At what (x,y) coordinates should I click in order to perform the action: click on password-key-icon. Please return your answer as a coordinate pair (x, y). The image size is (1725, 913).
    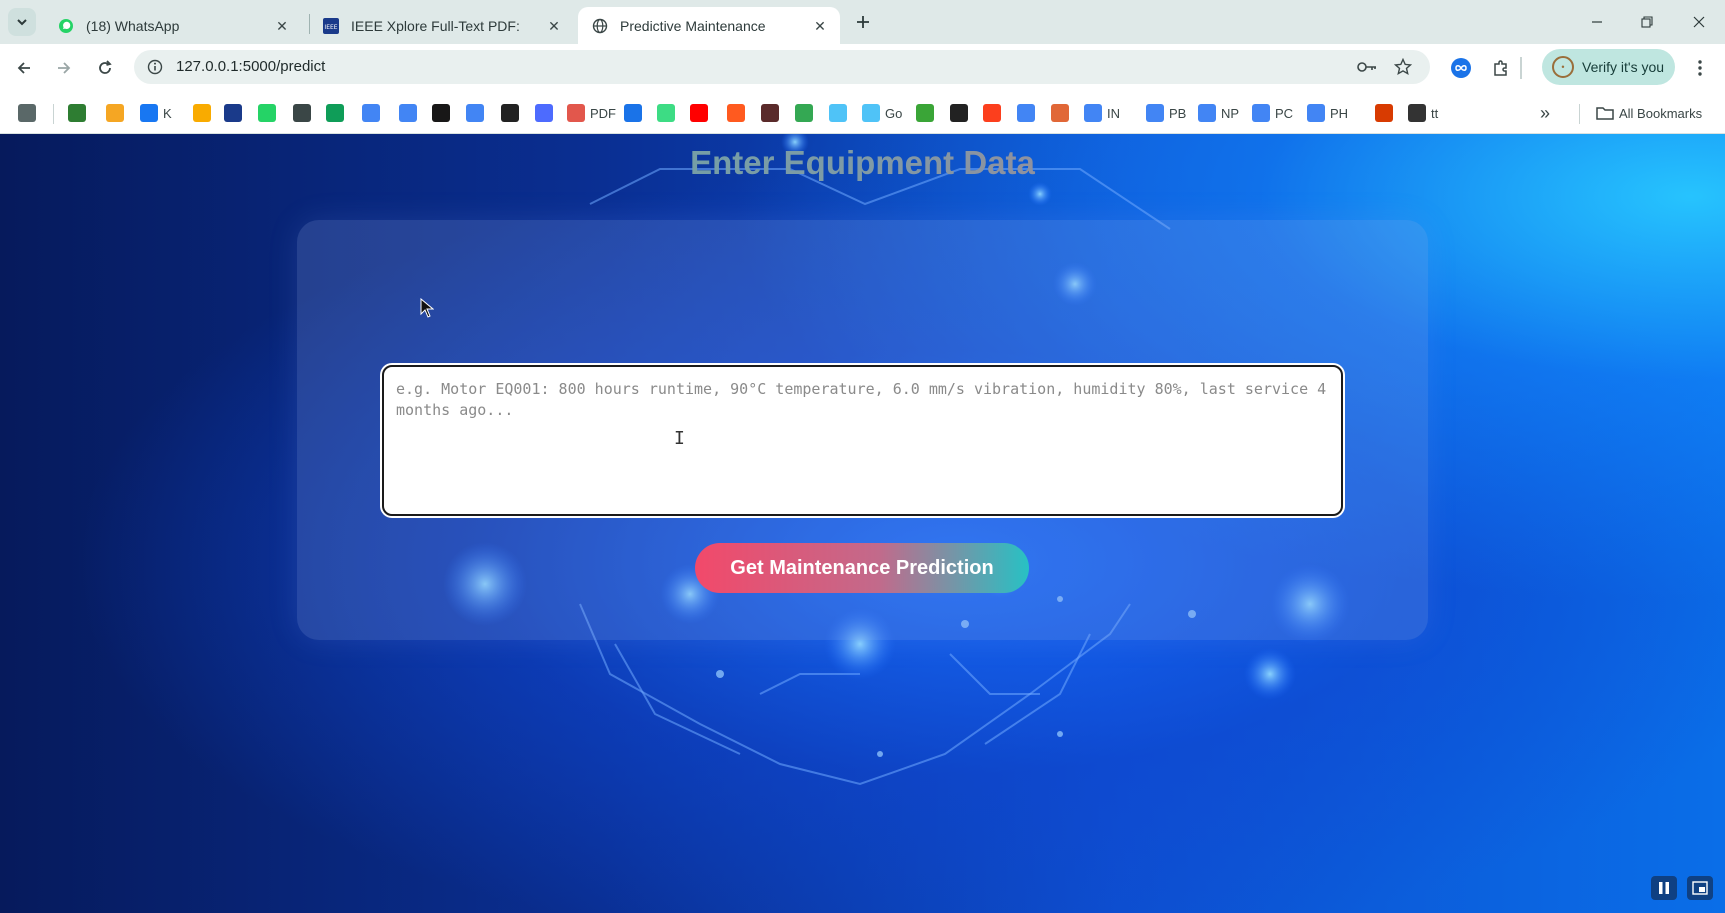
    Looking at the image, I should click on (1367, 67).